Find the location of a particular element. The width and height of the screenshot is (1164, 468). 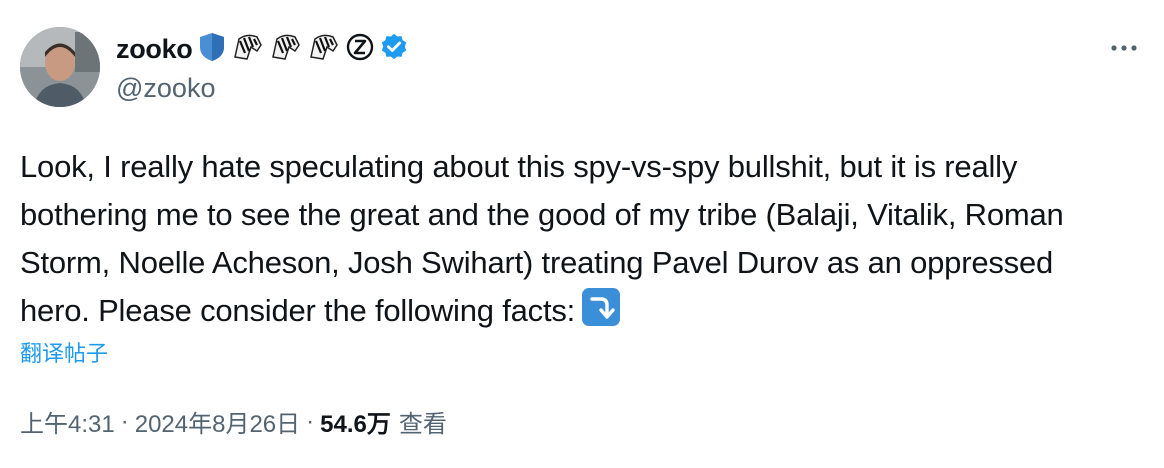

shield-icon is located at coordinates (212, 49).